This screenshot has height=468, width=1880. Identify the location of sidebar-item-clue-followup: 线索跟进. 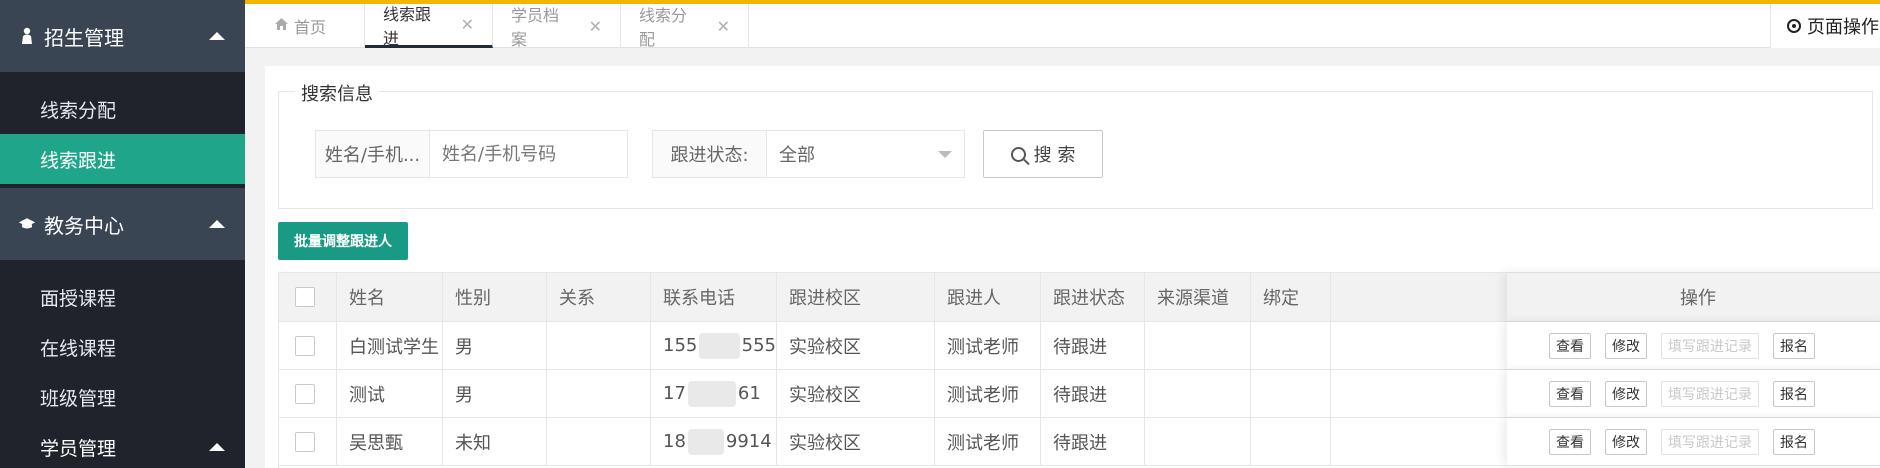
(122, 159).